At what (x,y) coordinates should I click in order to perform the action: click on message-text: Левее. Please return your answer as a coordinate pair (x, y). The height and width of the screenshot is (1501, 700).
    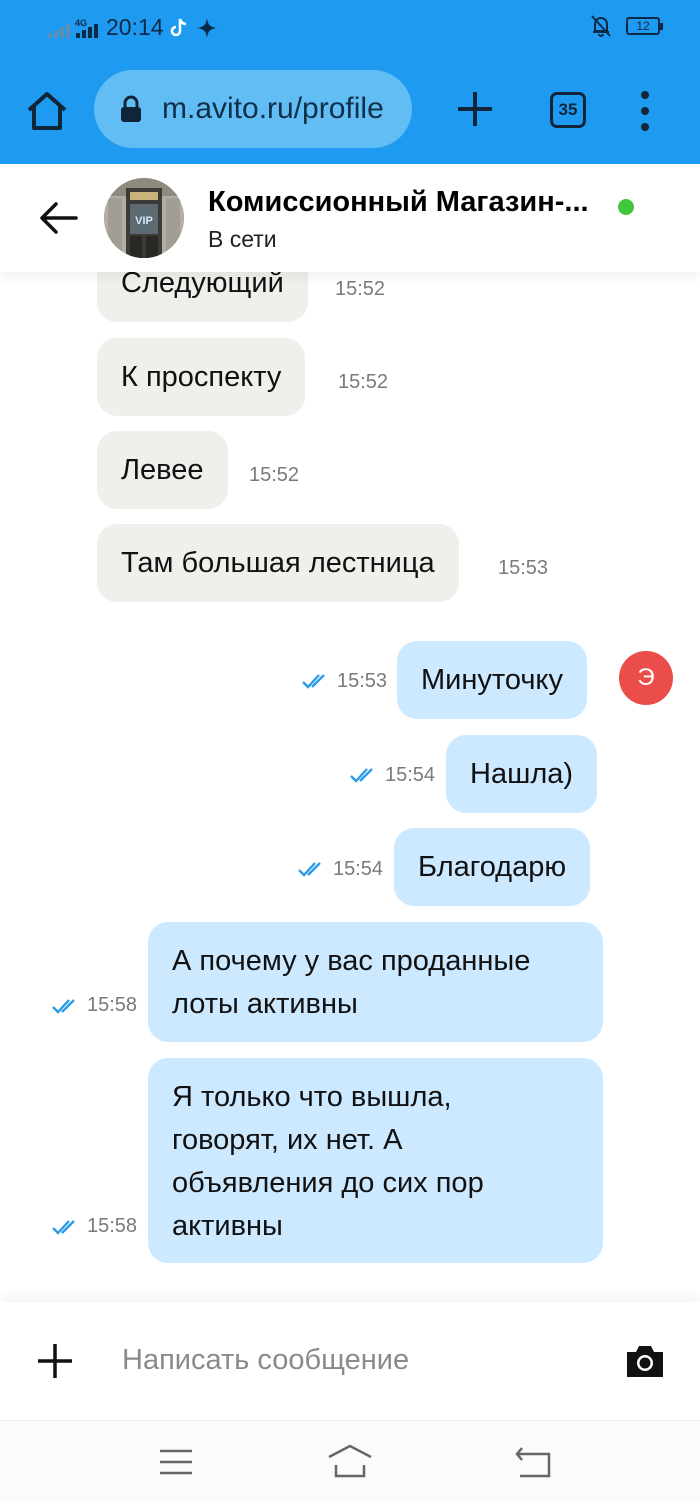
    Looking at the image, I should click on (162, 469).